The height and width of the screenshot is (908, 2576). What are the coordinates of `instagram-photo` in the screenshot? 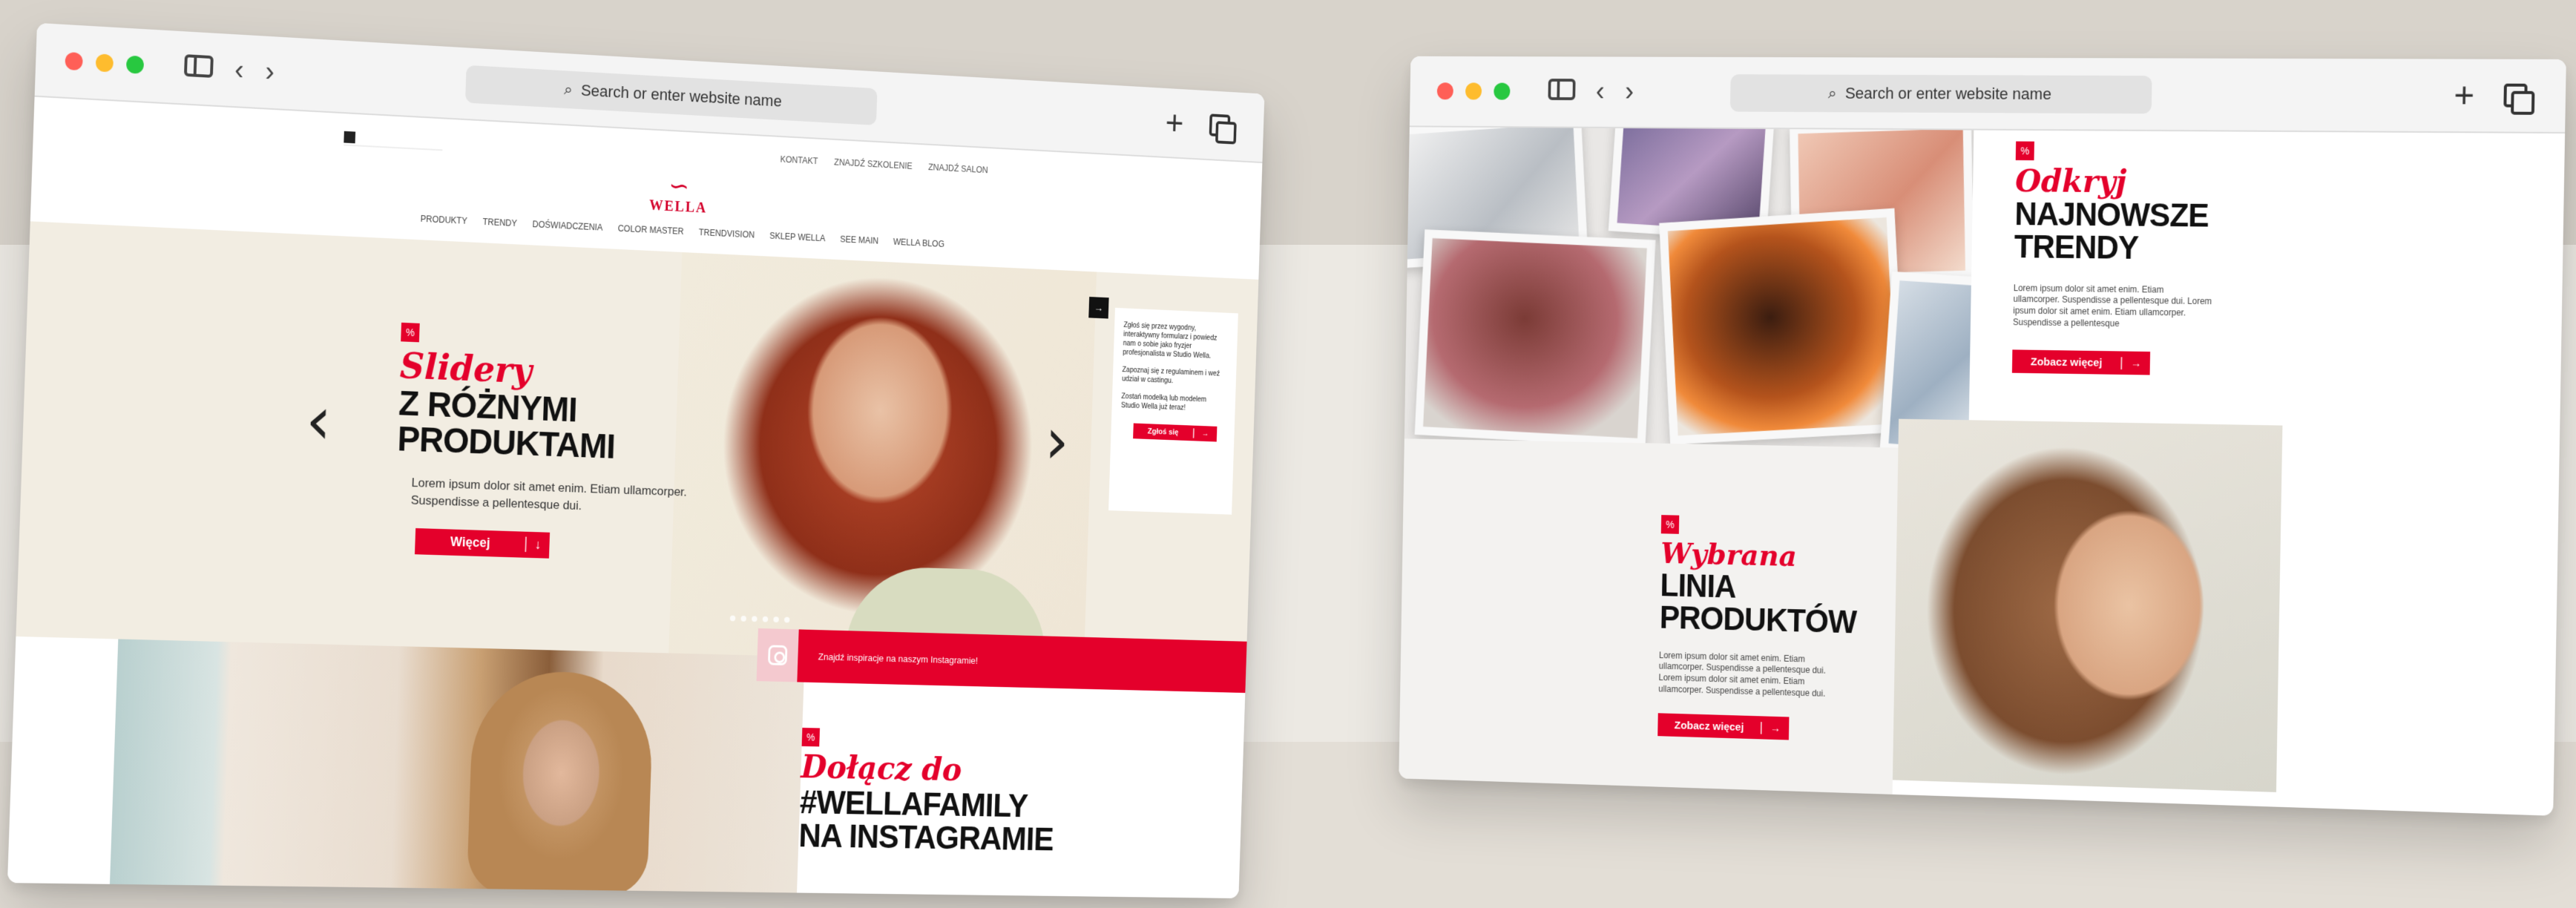 It's located at (457, 769).